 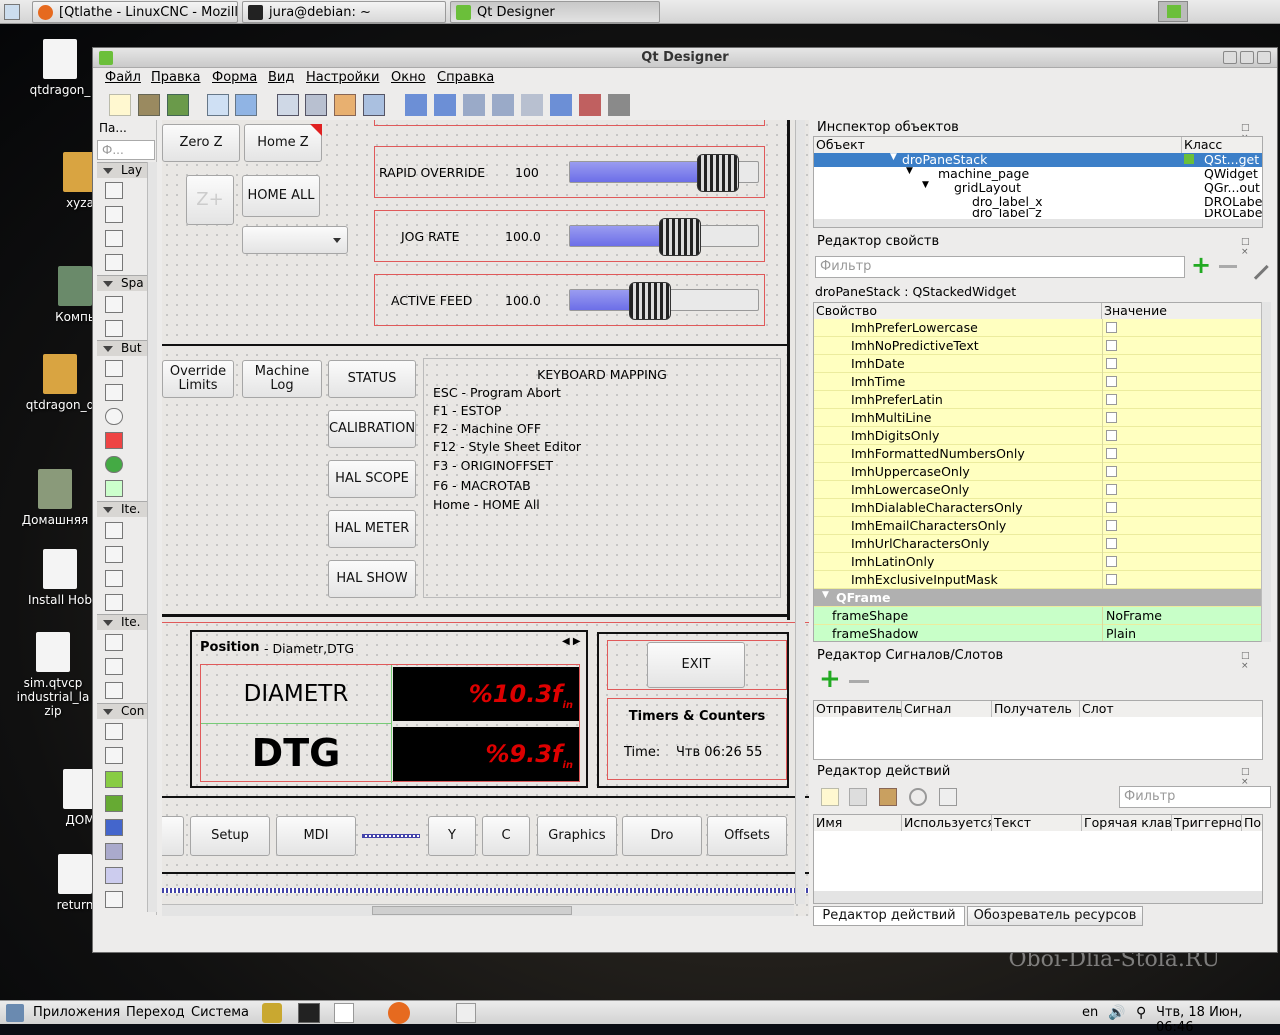 I want to click on menu-file: Файл, so click(x=123, y=77).